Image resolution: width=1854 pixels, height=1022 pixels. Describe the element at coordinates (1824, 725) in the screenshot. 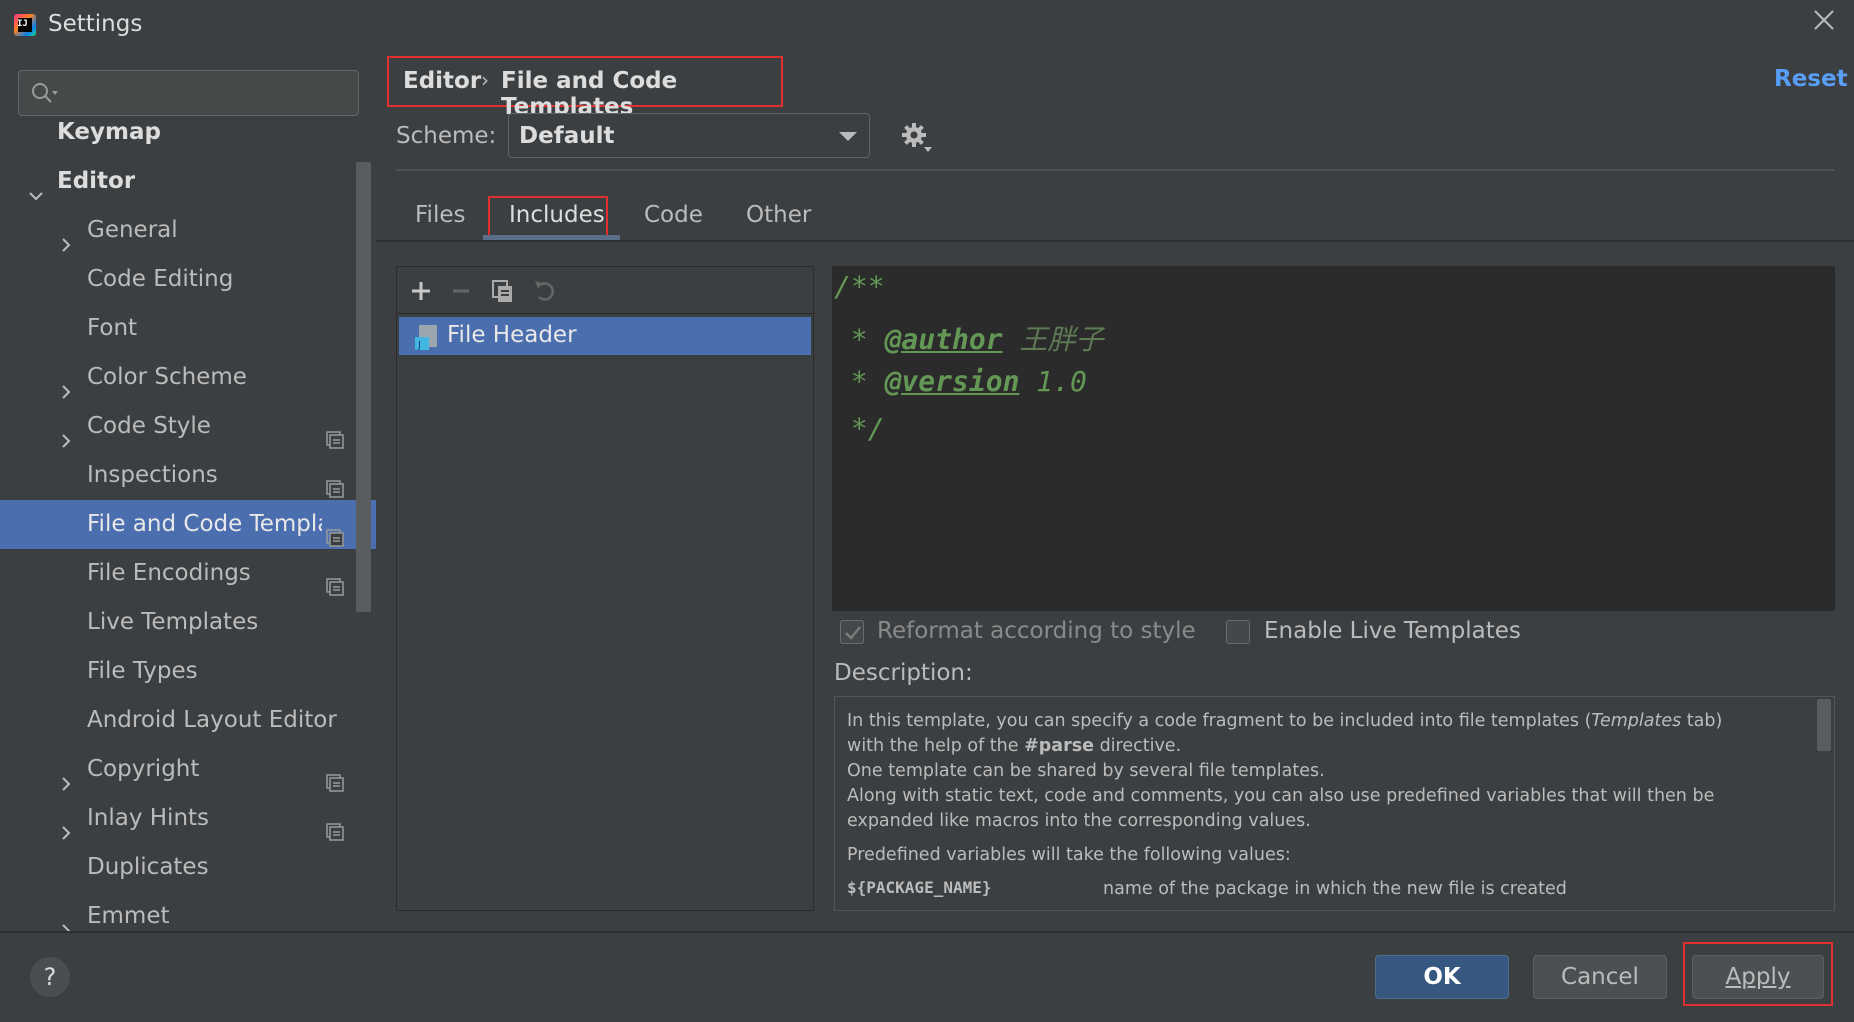

I see `description-scrollbar` at that location.